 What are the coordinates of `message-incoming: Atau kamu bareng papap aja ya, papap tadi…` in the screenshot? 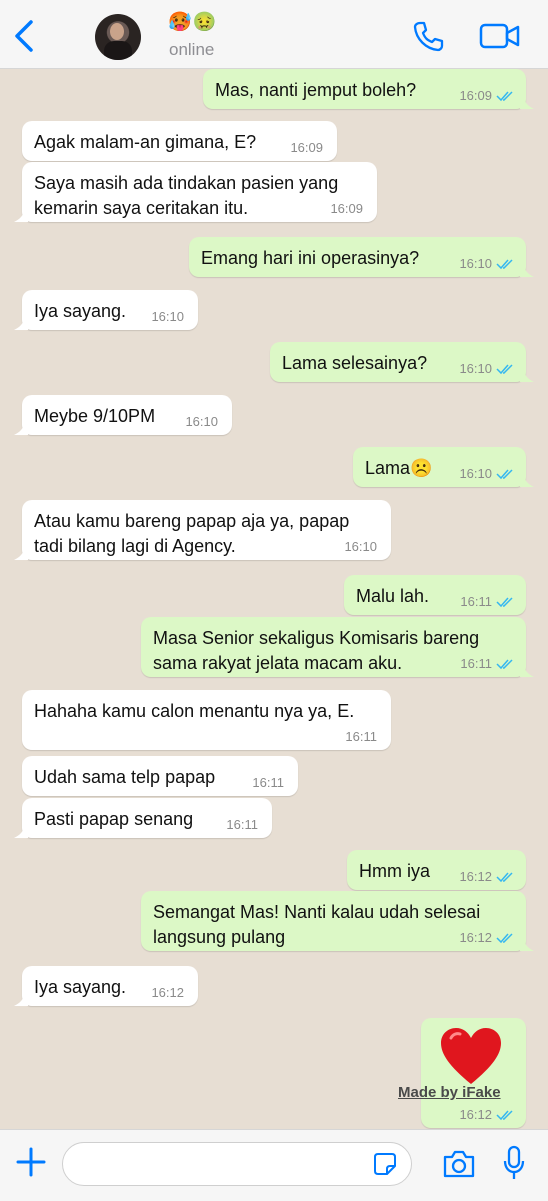 It's located at (202, 530).